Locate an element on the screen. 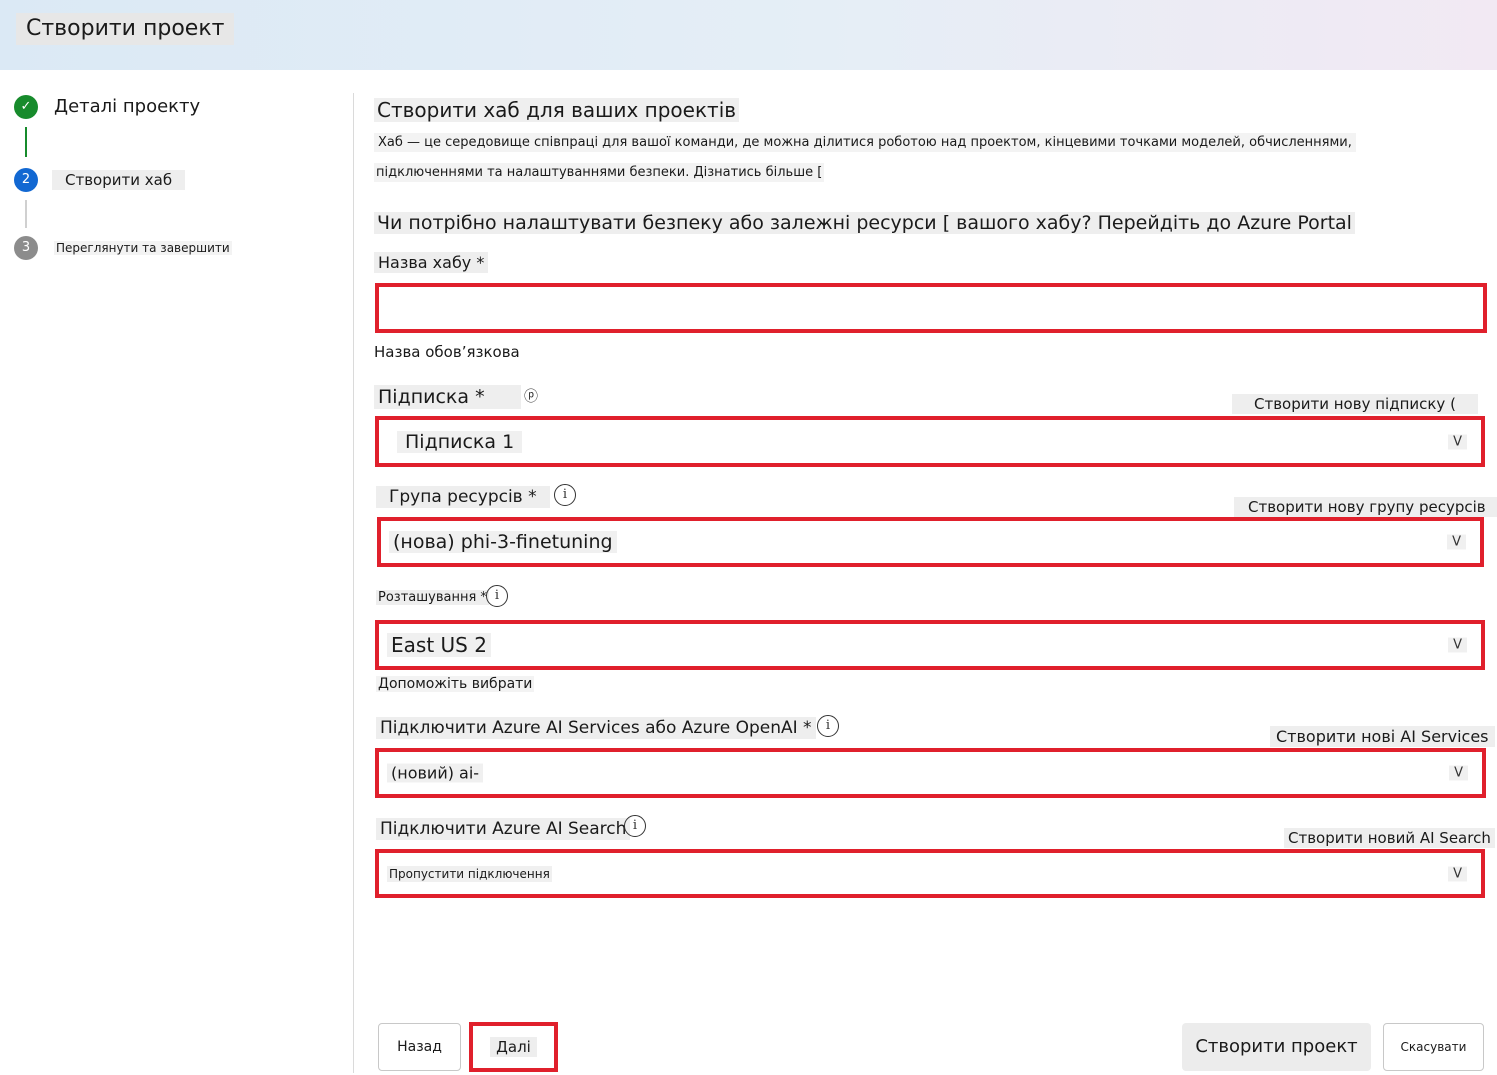  location-value: East US 2 is located at coordinates (439, 645).